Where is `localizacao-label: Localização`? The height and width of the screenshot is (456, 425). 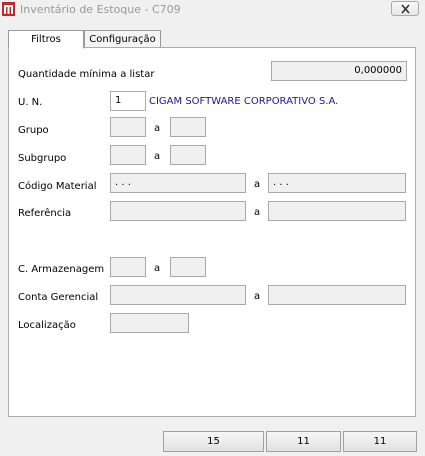 localizacao-label: Localização is located at coordinates (47, 325).